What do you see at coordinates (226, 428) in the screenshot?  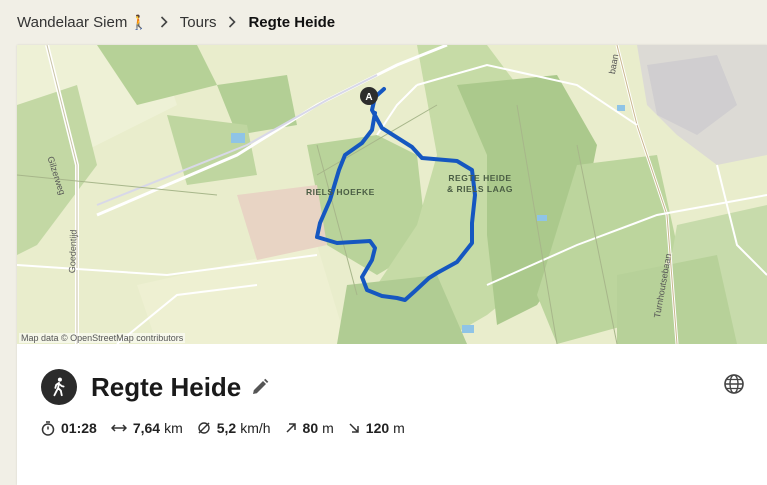 I see `speed-value: 5,2` at bounding box center [226, 428].